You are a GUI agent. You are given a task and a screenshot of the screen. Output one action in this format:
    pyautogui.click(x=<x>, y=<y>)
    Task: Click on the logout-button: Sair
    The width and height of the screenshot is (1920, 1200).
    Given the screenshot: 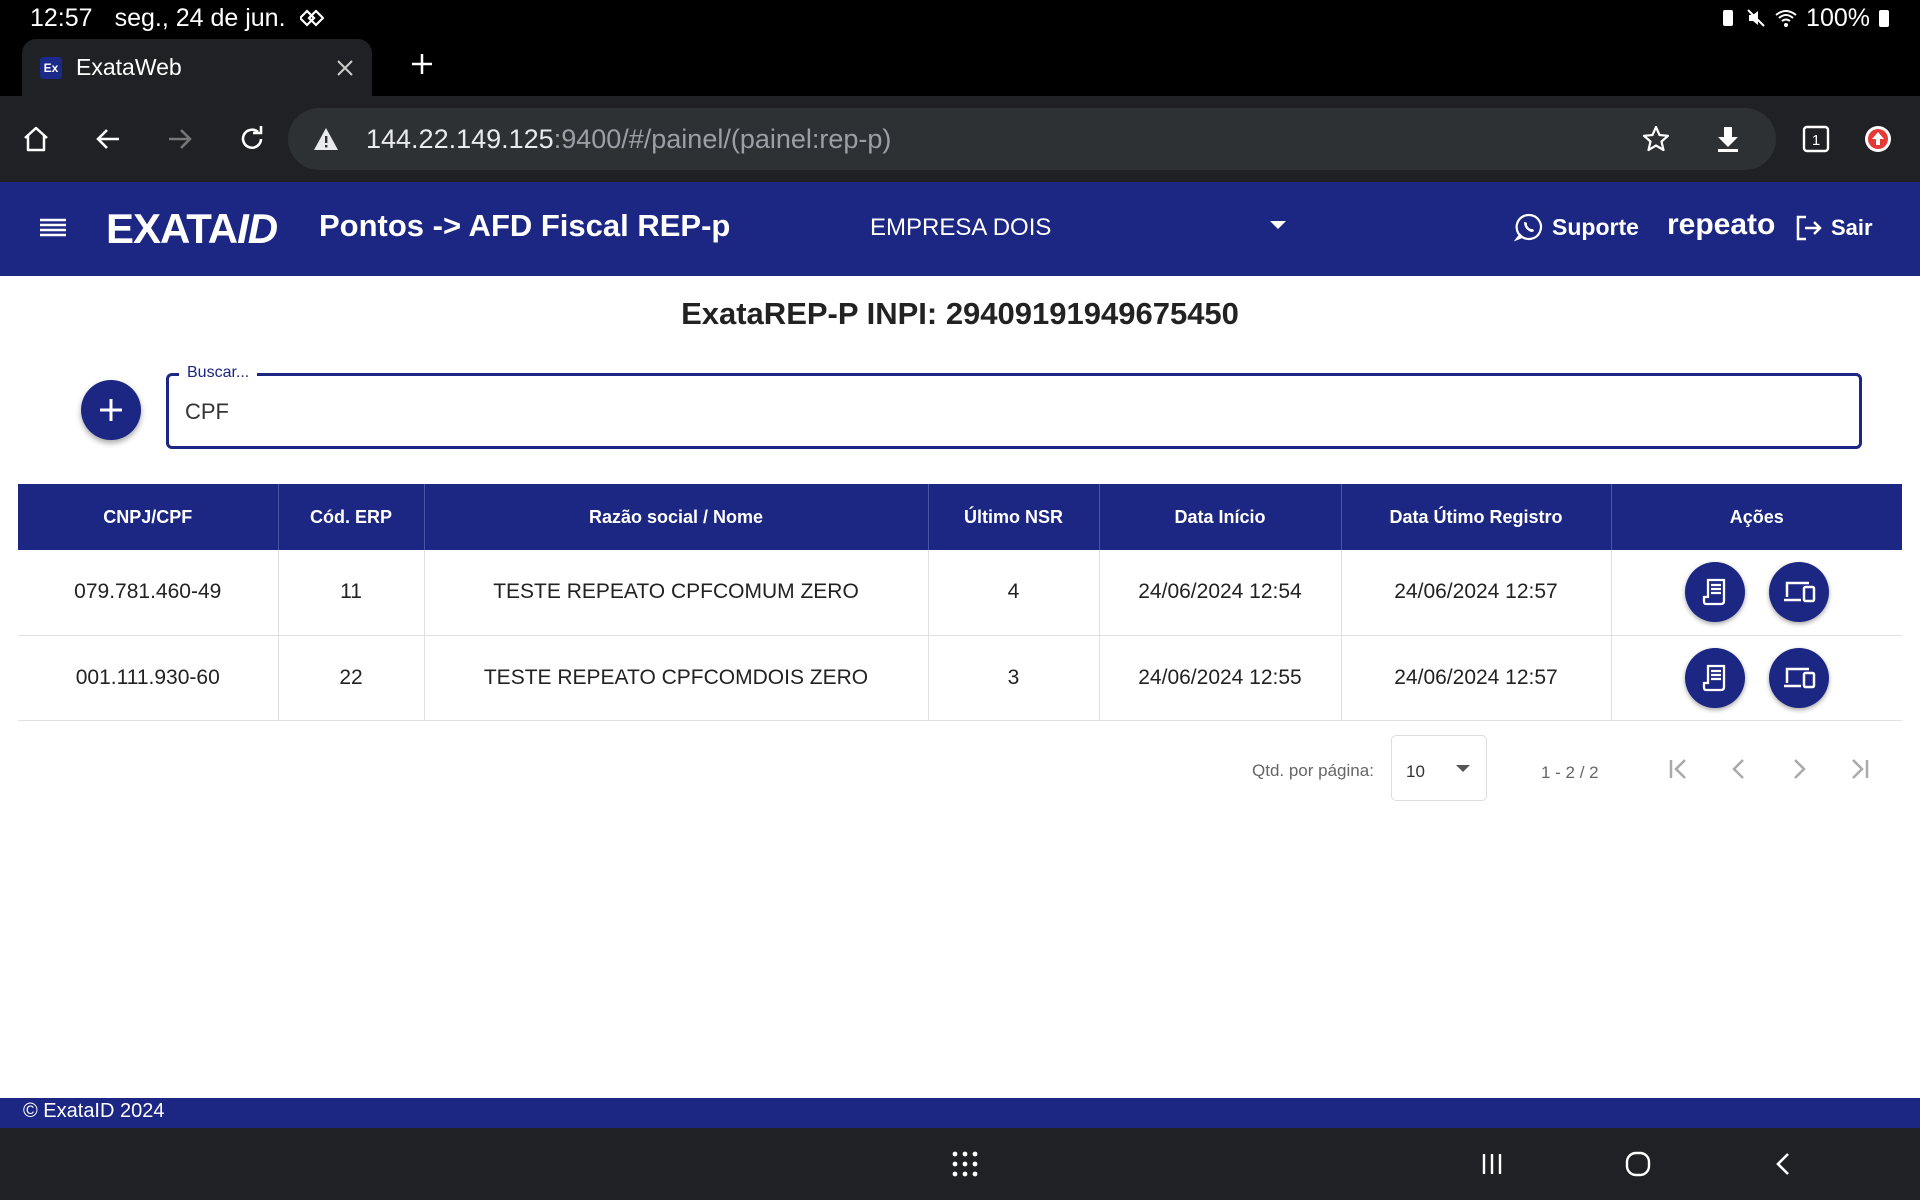 What is the action you would take?
    pyautogui.click(x=1833, y=228)
    